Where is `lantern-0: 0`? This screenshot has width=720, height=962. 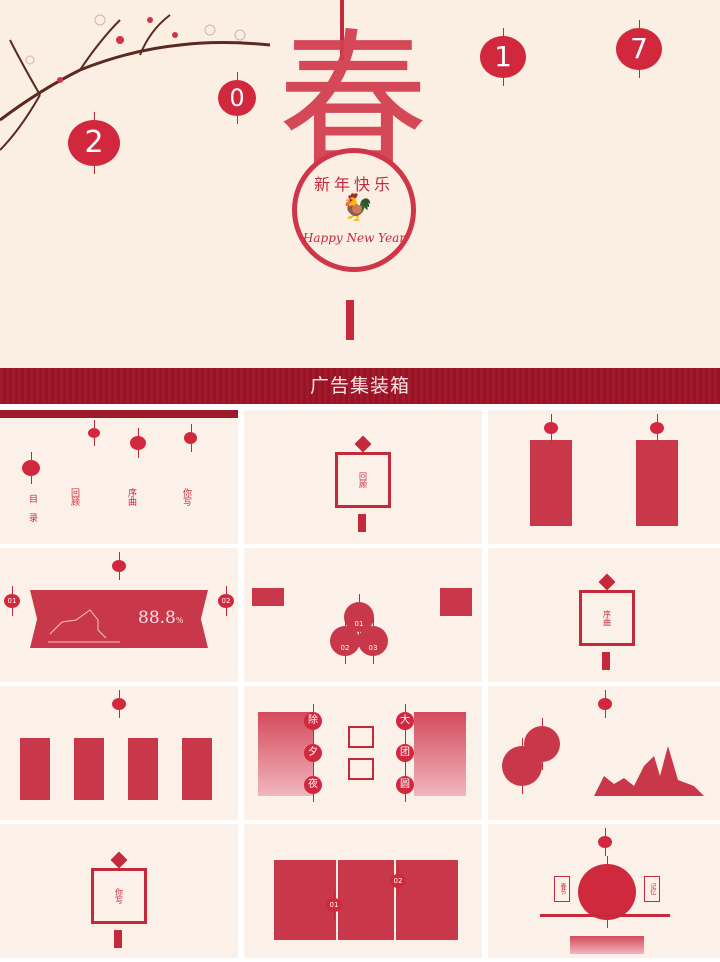
lantern-0: 0 is located at coordinates (237, 98).